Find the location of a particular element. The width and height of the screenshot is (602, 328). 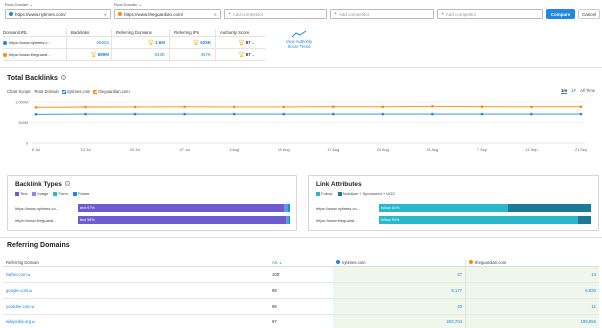

stacked-bar: text 98% is located at coordinates (184, 220).